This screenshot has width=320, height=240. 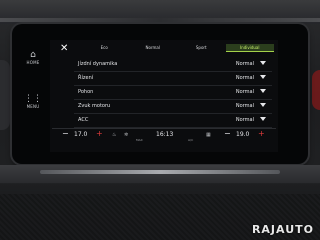 What do you see at coordinates (65, 133) in the screenshot?
I see `left-temp-minus-button: −` at bounding box center [65, 133].